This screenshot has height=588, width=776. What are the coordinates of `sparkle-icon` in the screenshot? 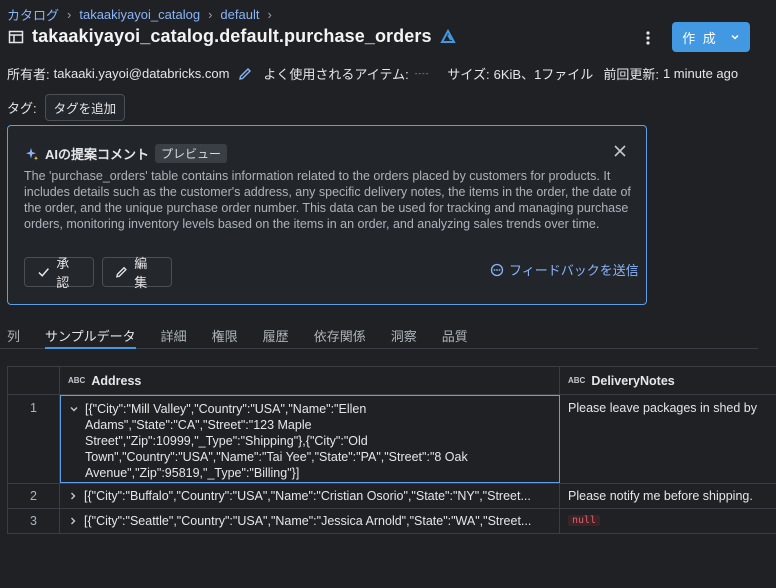 It's located at (32, 153).